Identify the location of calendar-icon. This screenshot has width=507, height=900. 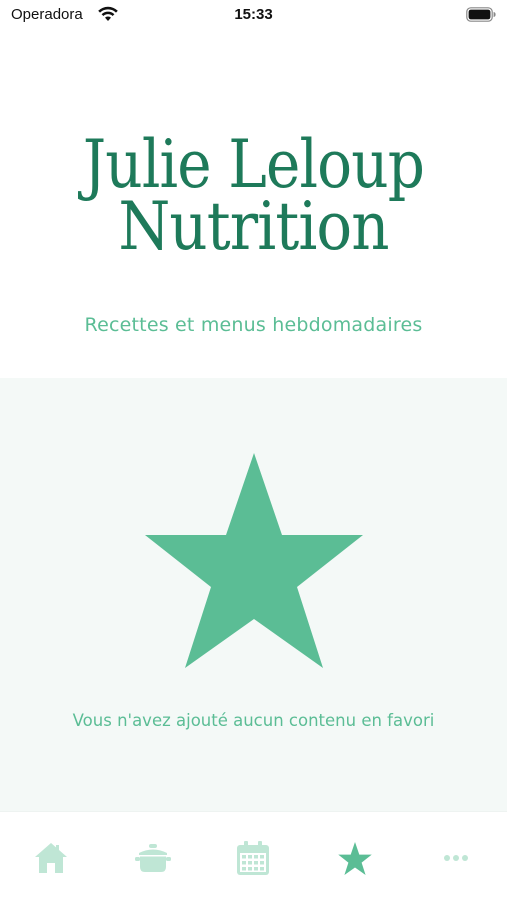
(253, 858).